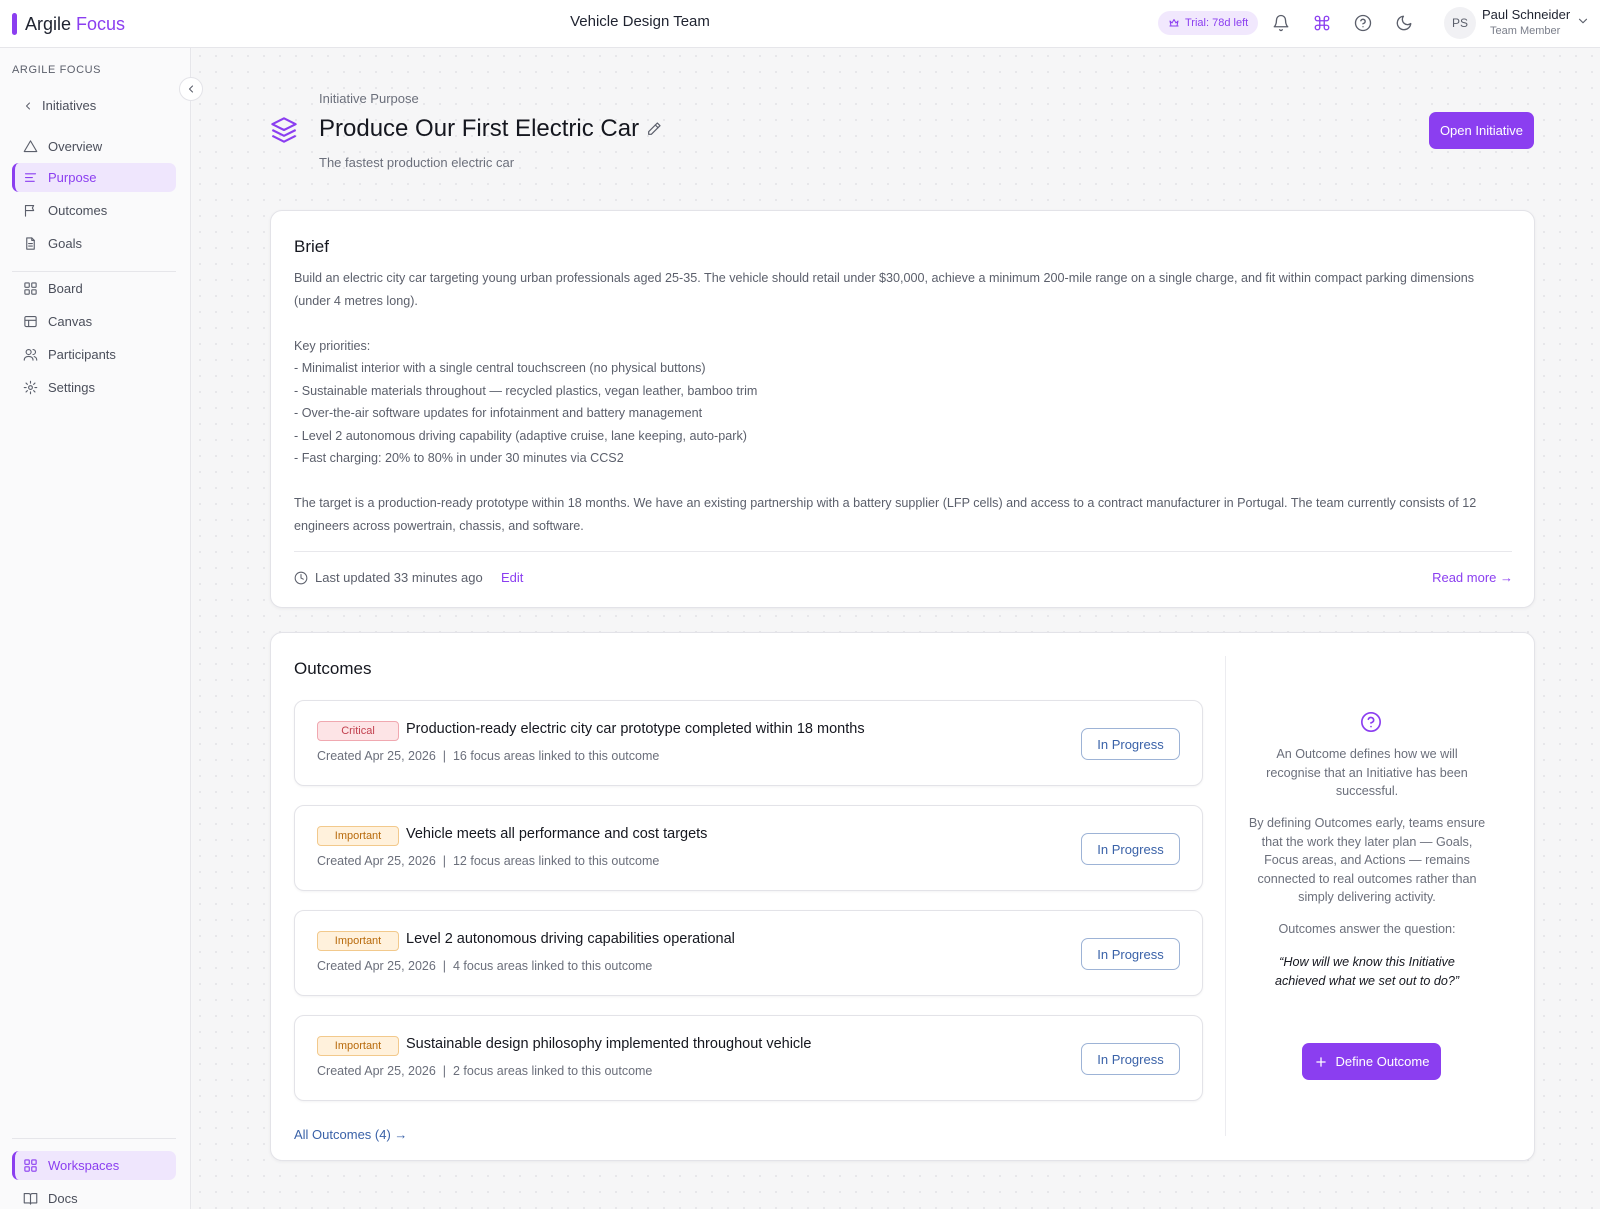 The image size is (1600, 1209). I want to click on notifications-button, so click(1281, 23).